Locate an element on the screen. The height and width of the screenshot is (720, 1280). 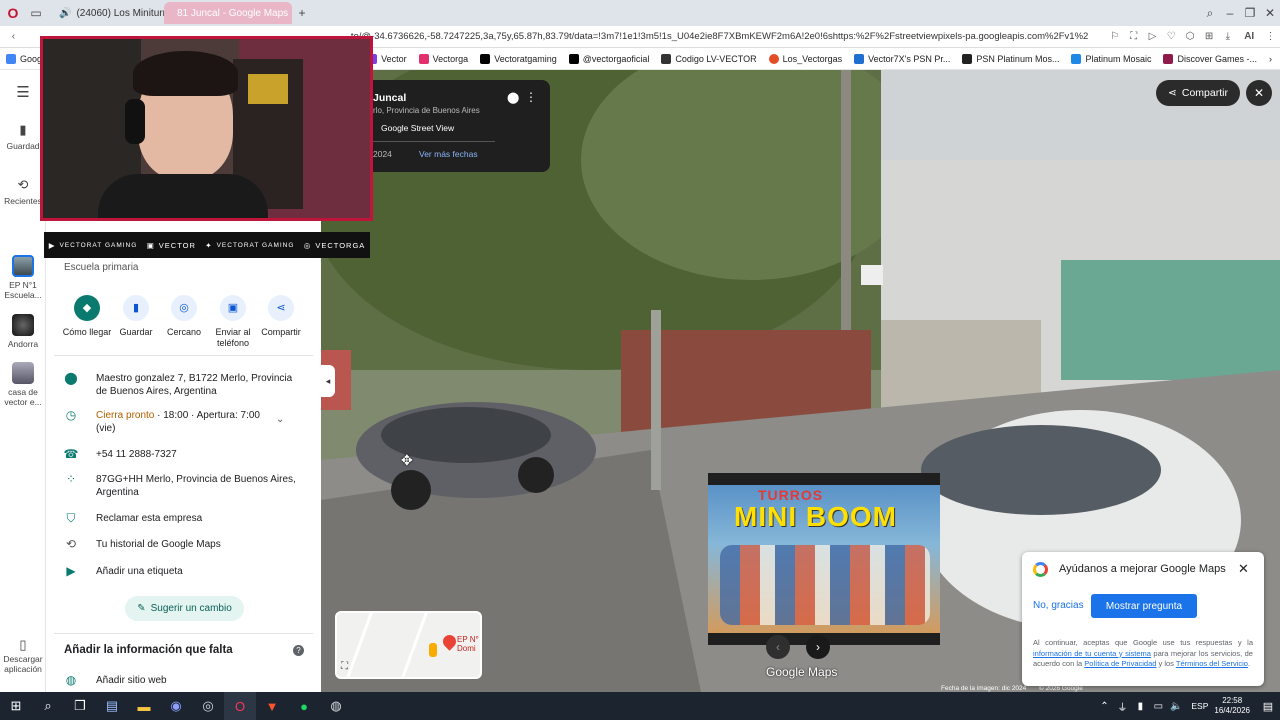
social-instagram-label: VECTORGA is located at coordinates (340, 245).